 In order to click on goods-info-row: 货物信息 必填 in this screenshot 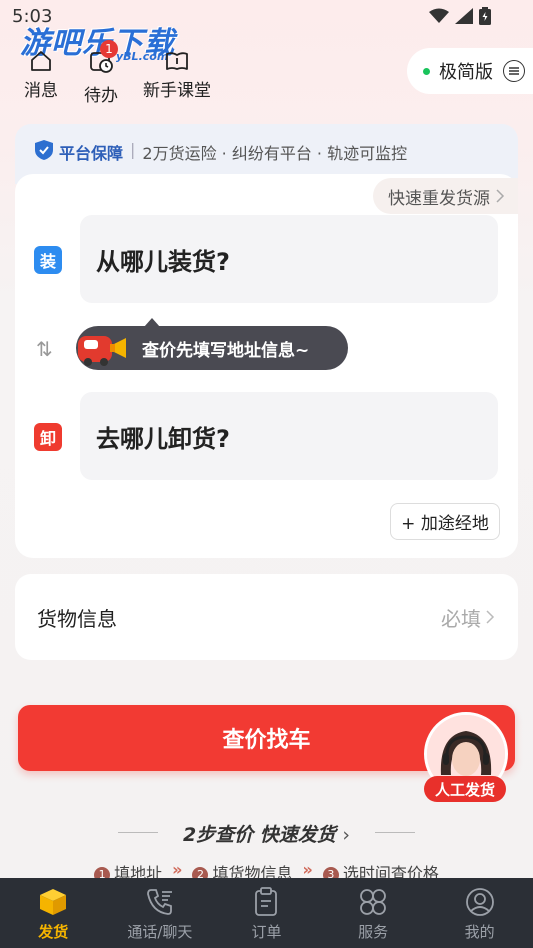, I will do `click(266, 617)`.